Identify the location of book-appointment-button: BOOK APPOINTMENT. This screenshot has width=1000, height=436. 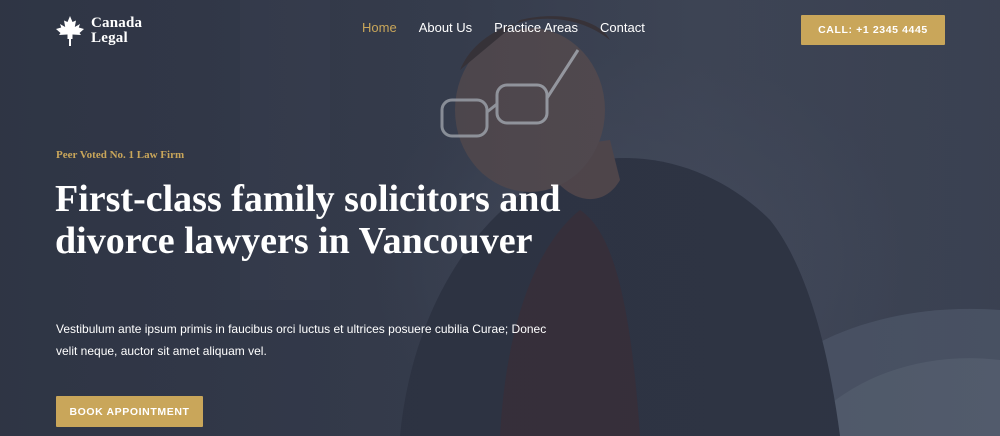
(129, 411).